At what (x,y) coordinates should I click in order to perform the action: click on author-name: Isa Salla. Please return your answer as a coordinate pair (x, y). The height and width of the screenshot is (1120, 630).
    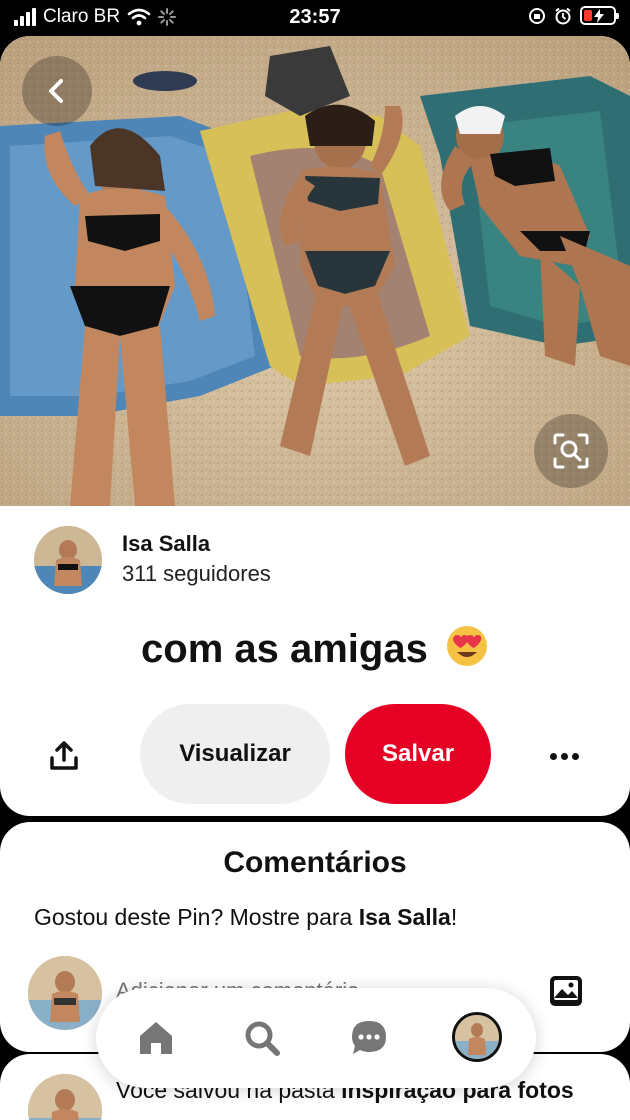
    Looking at the image, I should click on (196, 544).